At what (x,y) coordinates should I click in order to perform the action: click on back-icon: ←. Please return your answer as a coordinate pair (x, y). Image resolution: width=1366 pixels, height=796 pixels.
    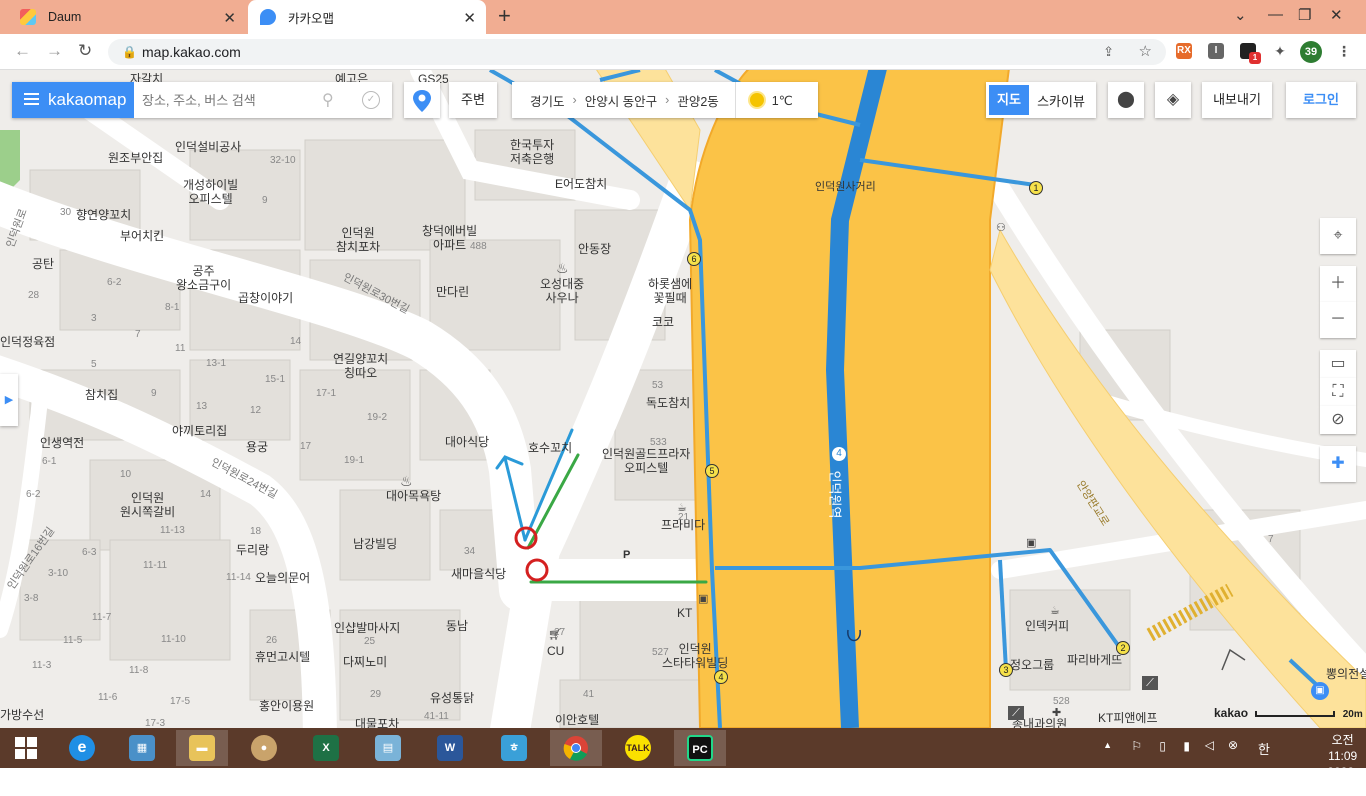
    Looking at the image, I should click on (22, 51).